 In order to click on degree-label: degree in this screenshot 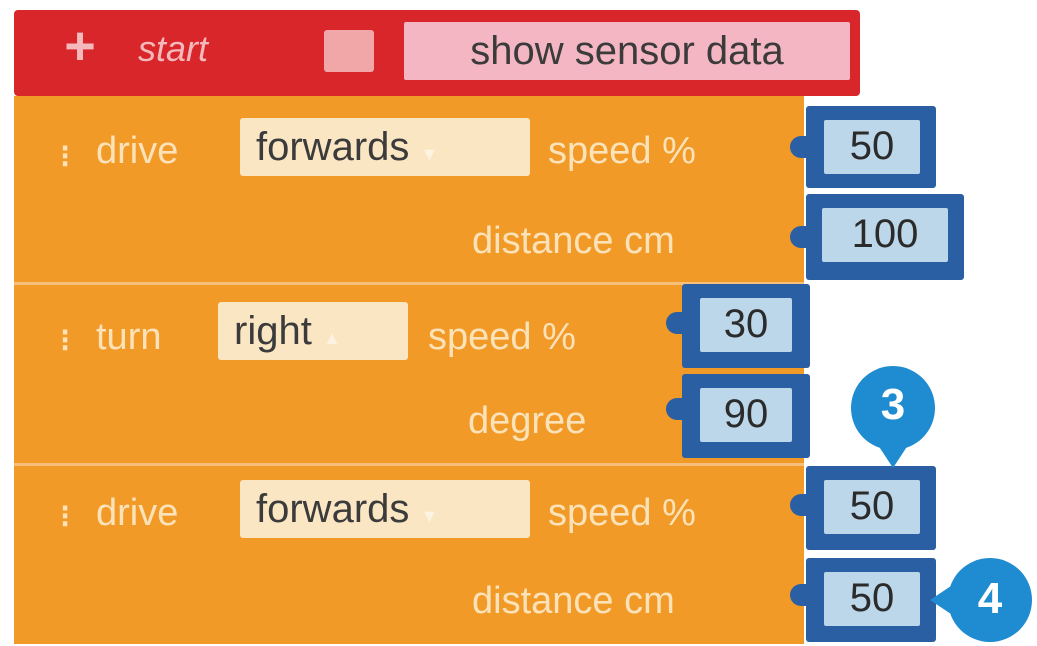, I will do `click(527, 421)`.